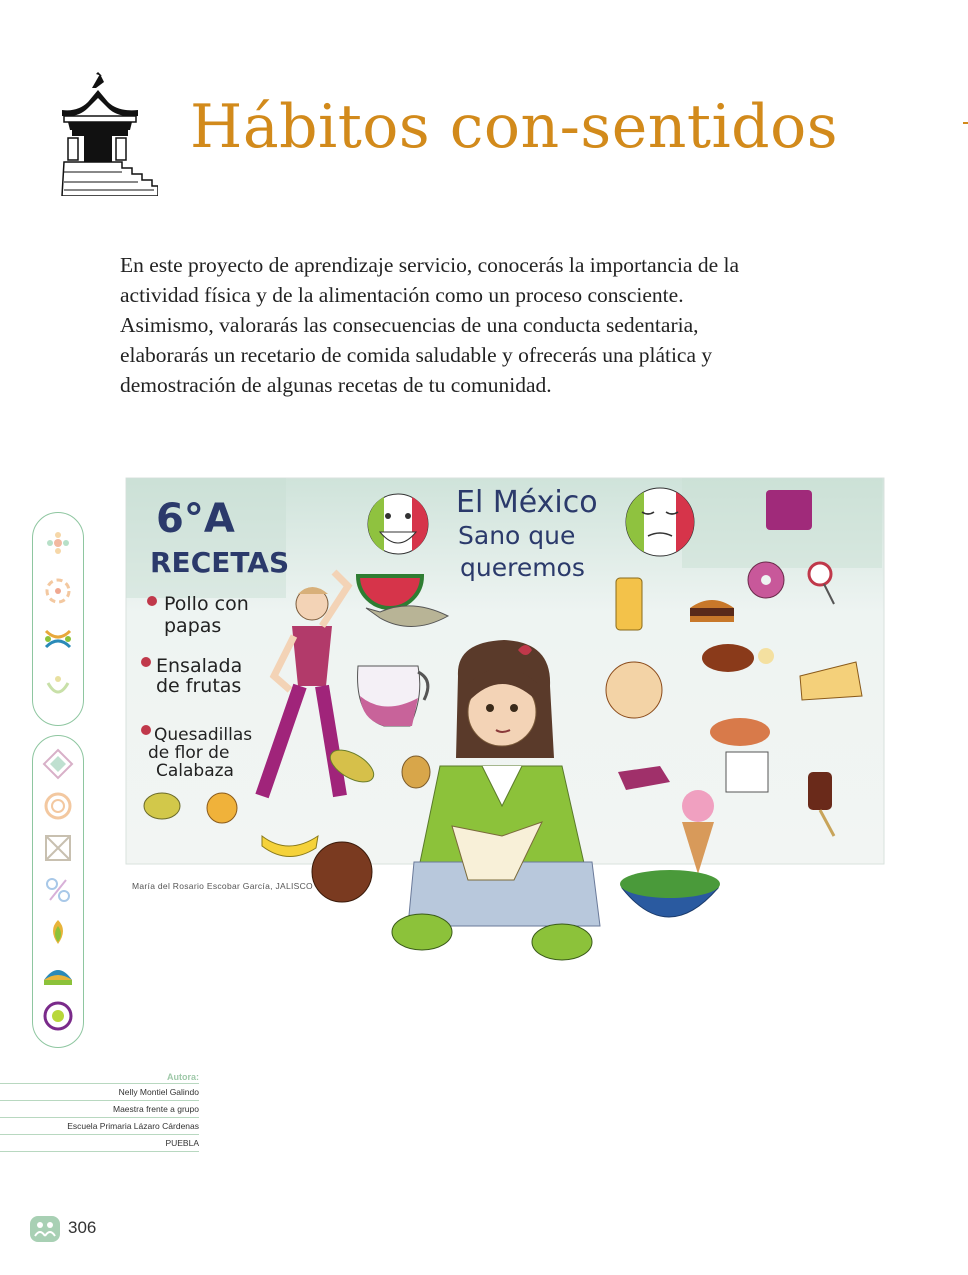 Image resolution: width=968 pixels, height=1275 pixels. What do you see at coordinates (219, 562) in the screenshot?
I see `board-subheading: RECETAS` at bounding box center [219, 562].